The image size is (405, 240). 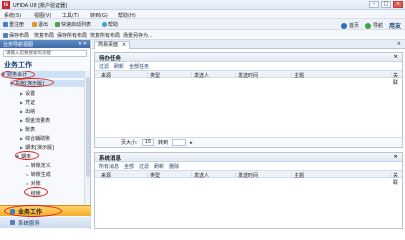 What do you see at coordinates (374, 4) in the screenshot?
I see `minimize-icon: –` at bounding box center [374, 4].